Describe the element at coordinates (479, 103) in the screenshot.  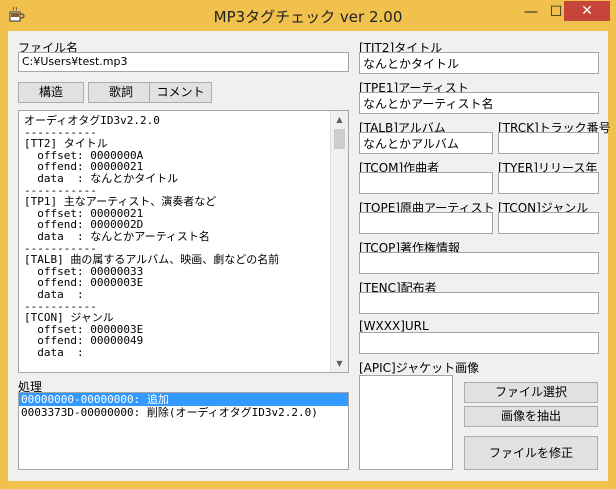
I see `tpe1-field: なんとかアーティスト名` at that location.